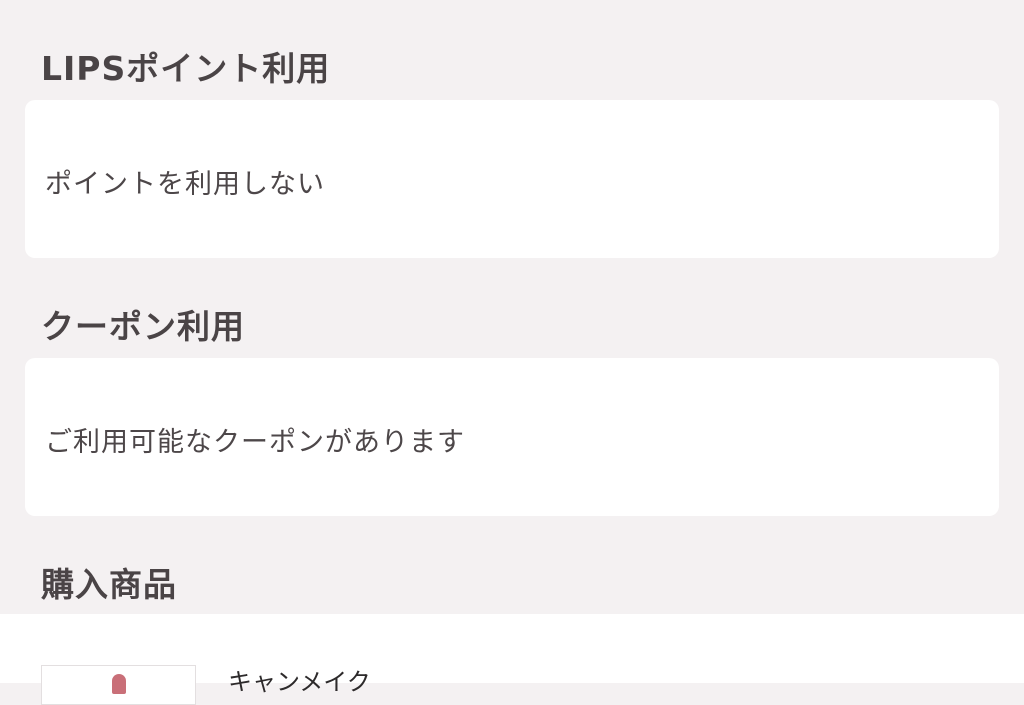  I want to click on product-brand-name: キャンメイク, so click(299, 682).